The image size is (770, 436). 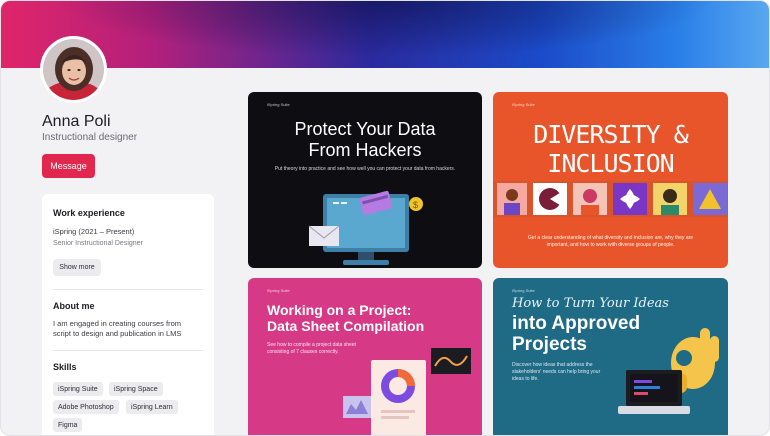 What do you see at coordinates (68, 425) in the screenshot?
I see `skill-chip: Figma` at bounding box center [68, 425].